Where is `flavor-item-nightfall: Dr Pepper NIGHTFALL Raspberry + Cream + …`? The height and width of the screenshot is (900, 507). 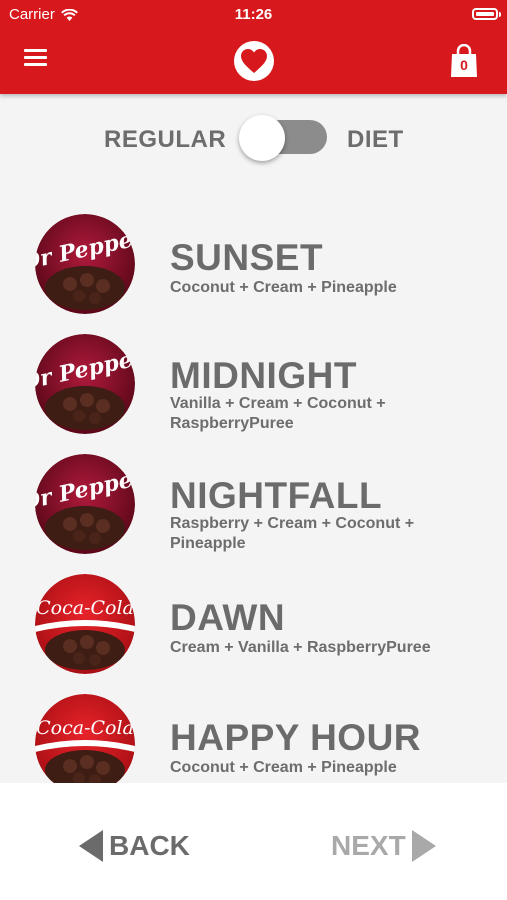
flavor-item-nightfall: Dr Pepper NIGHTFALL Raspberry + Cream + … is located at coordinates (253, 500).